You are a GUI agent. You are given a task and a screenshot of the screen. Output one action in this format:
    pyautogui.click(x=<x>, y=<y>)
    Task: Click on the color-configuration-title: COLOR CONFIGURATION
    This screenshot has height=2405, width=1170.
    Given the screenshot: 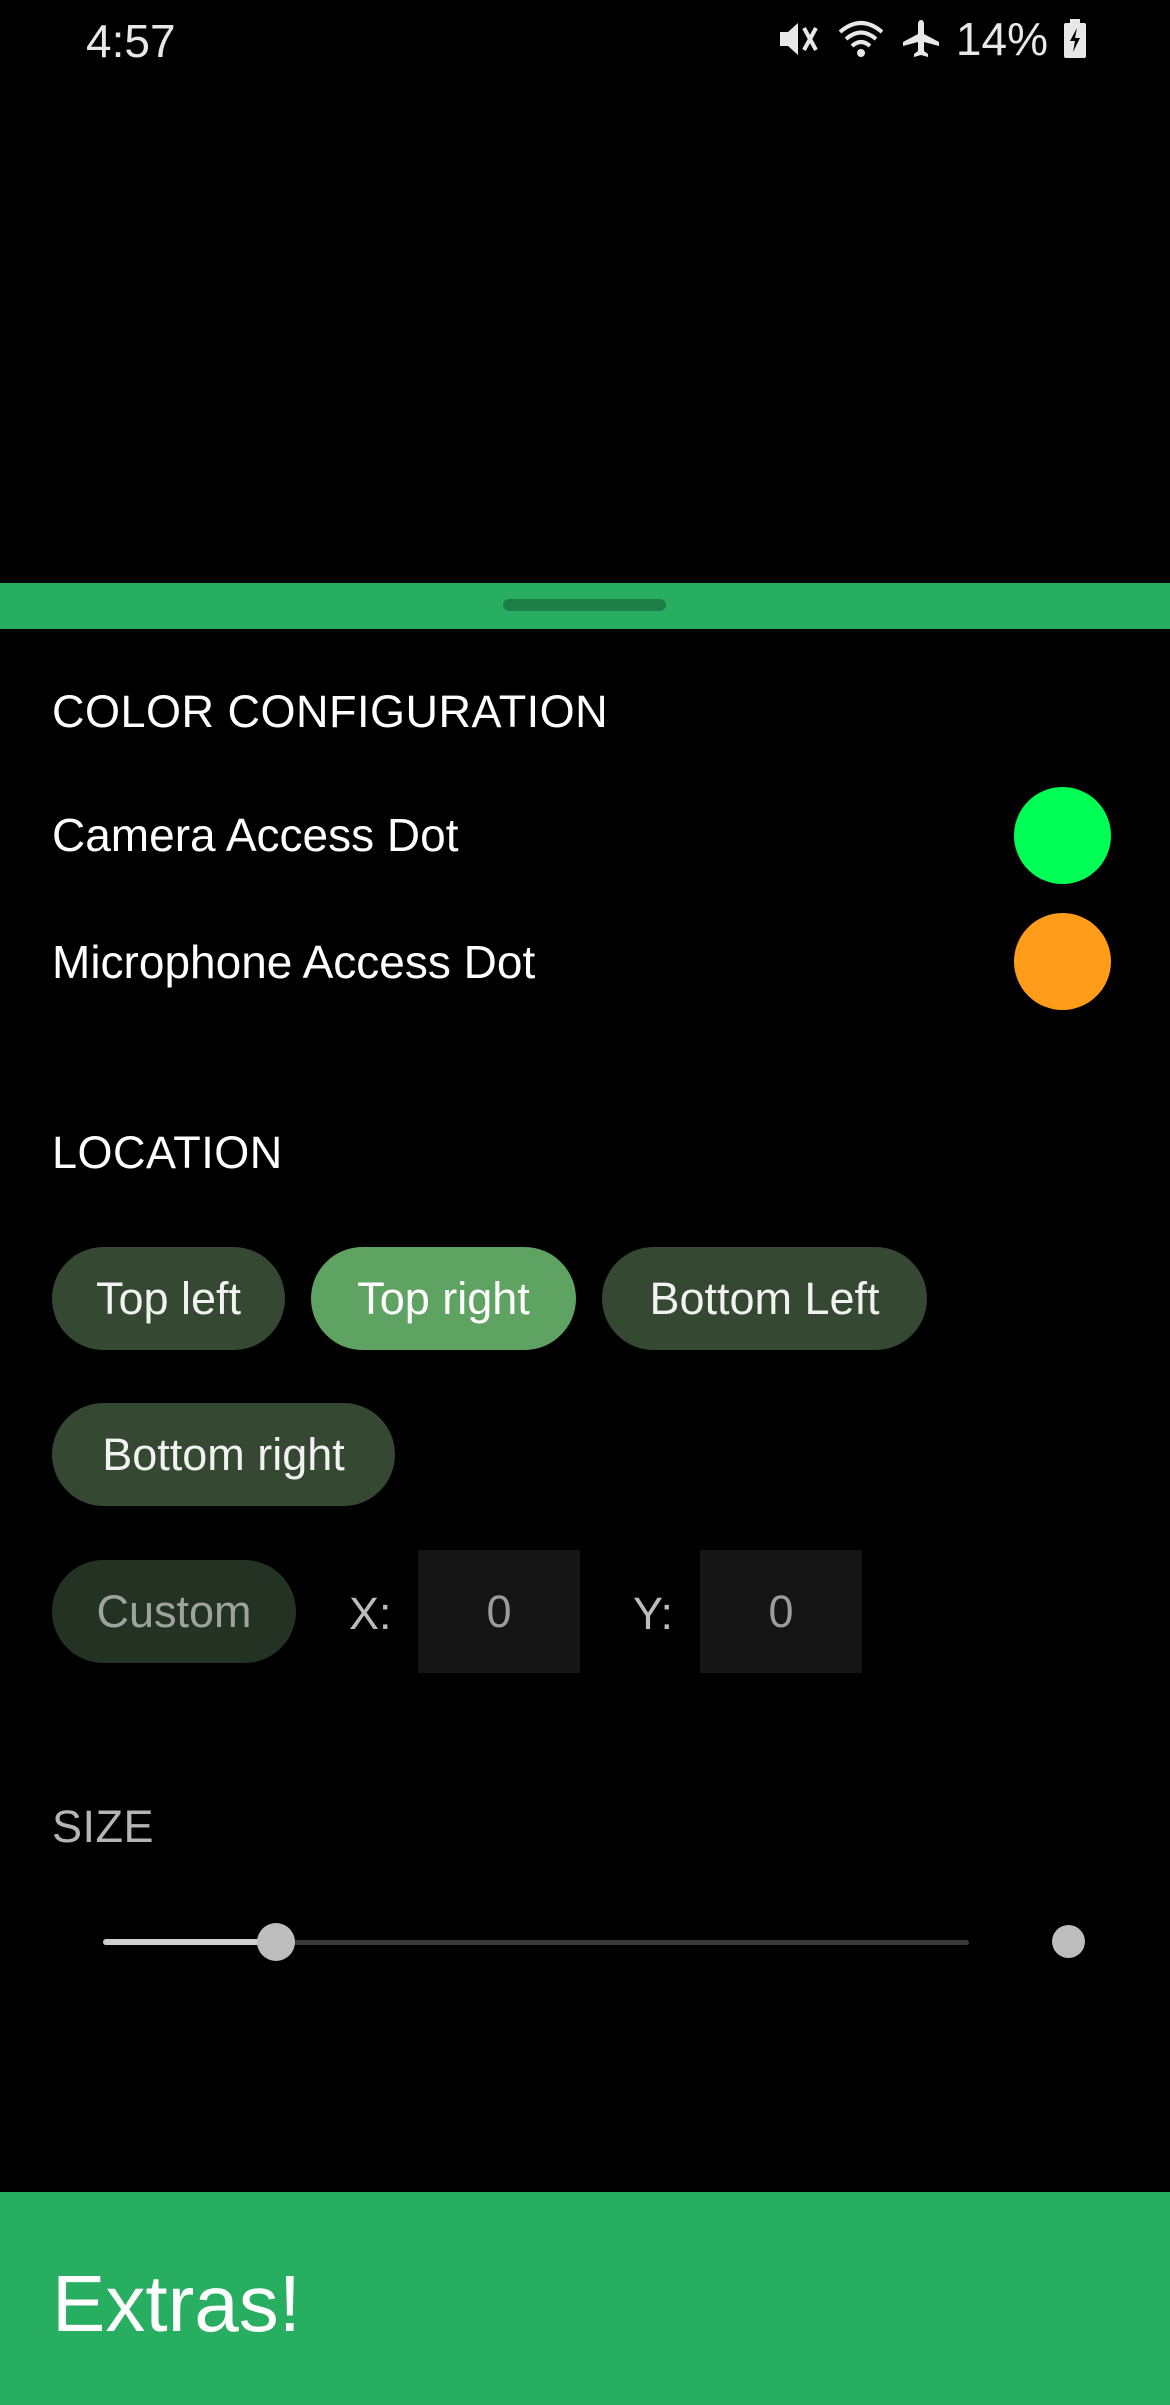 What is the action you would take?
    pyautogui.click(x=330, y=711)
    